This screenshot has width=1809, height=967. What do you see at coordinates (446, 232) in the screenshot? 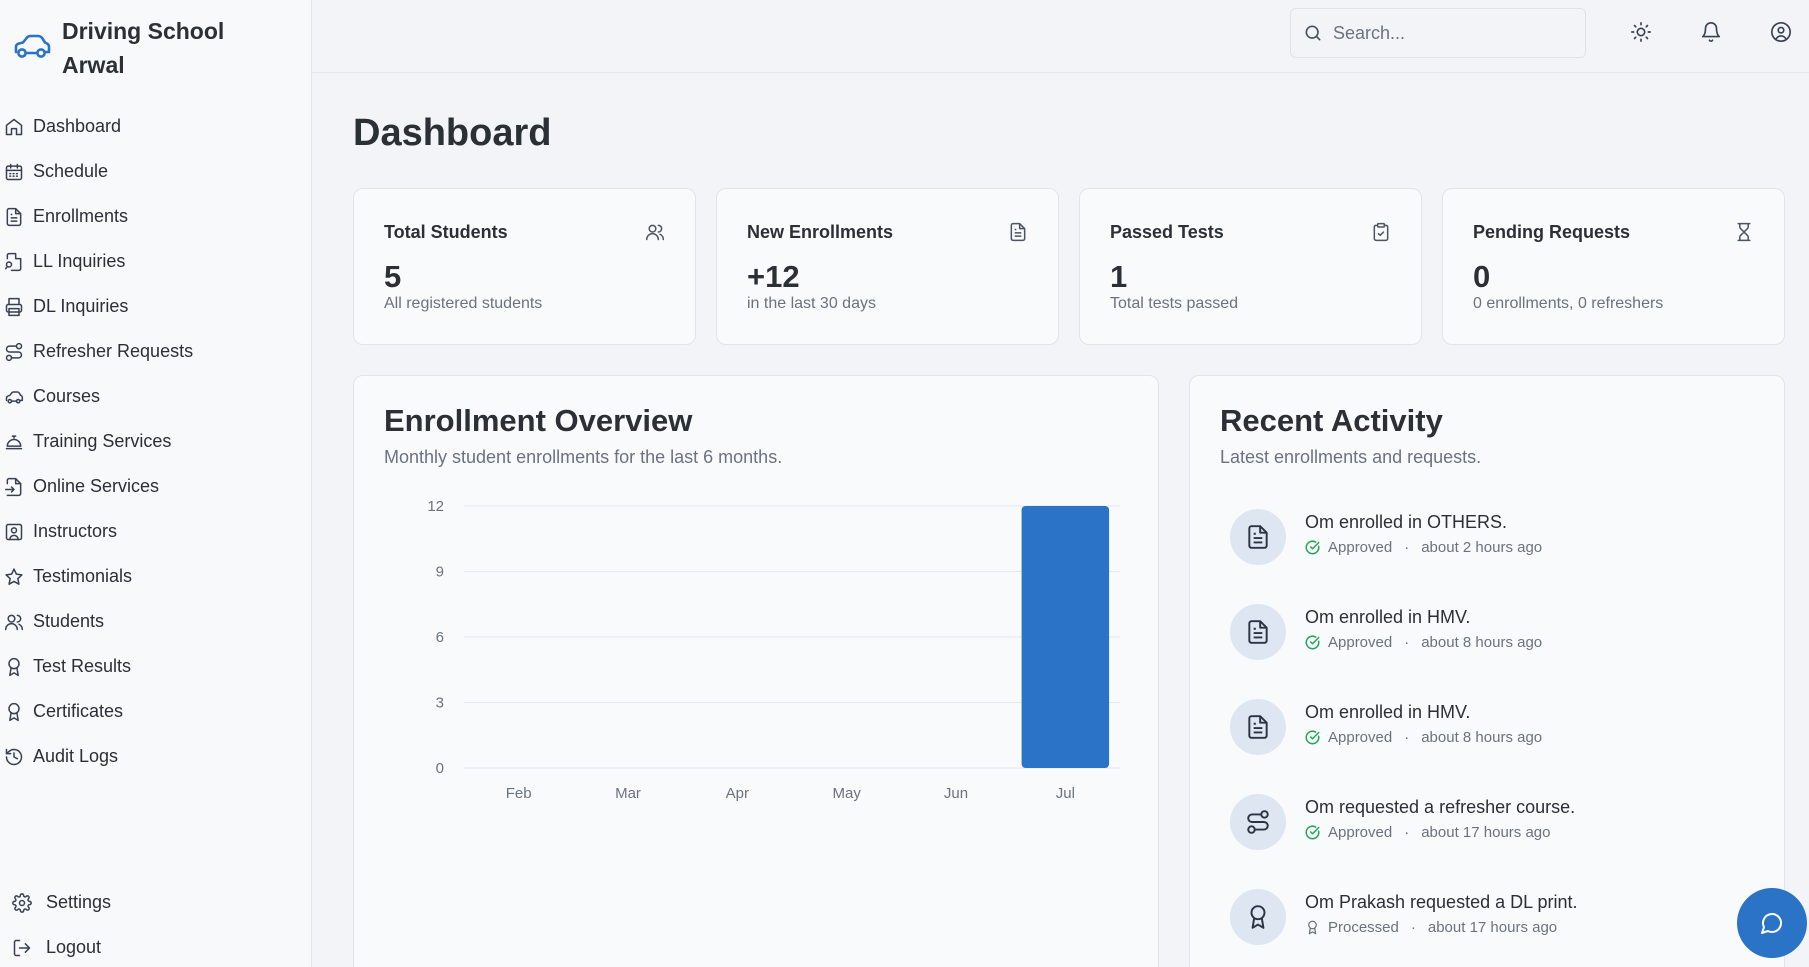
I see `stat-title: Total Students` at bounding box center [446, 232].